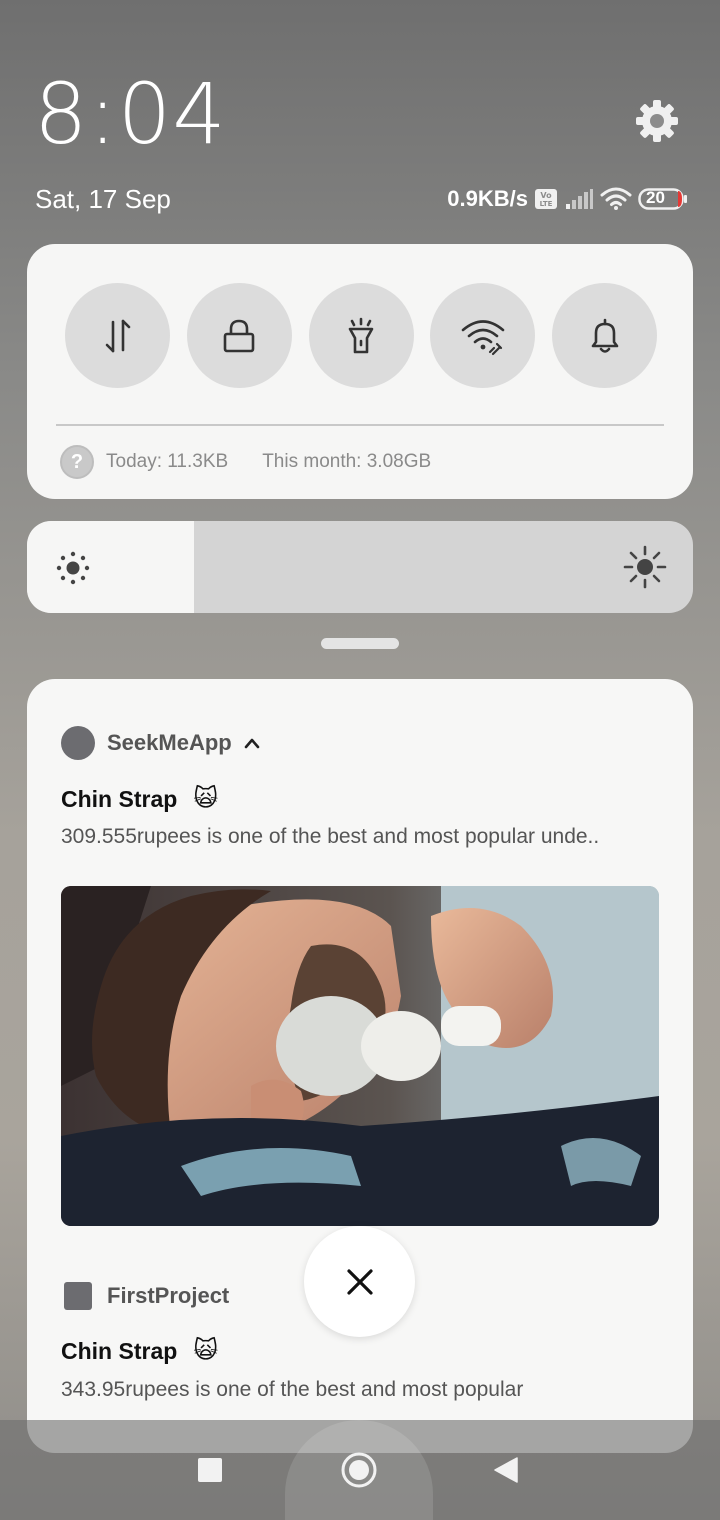  I want to click on wifi-icon, so click(483, 337).